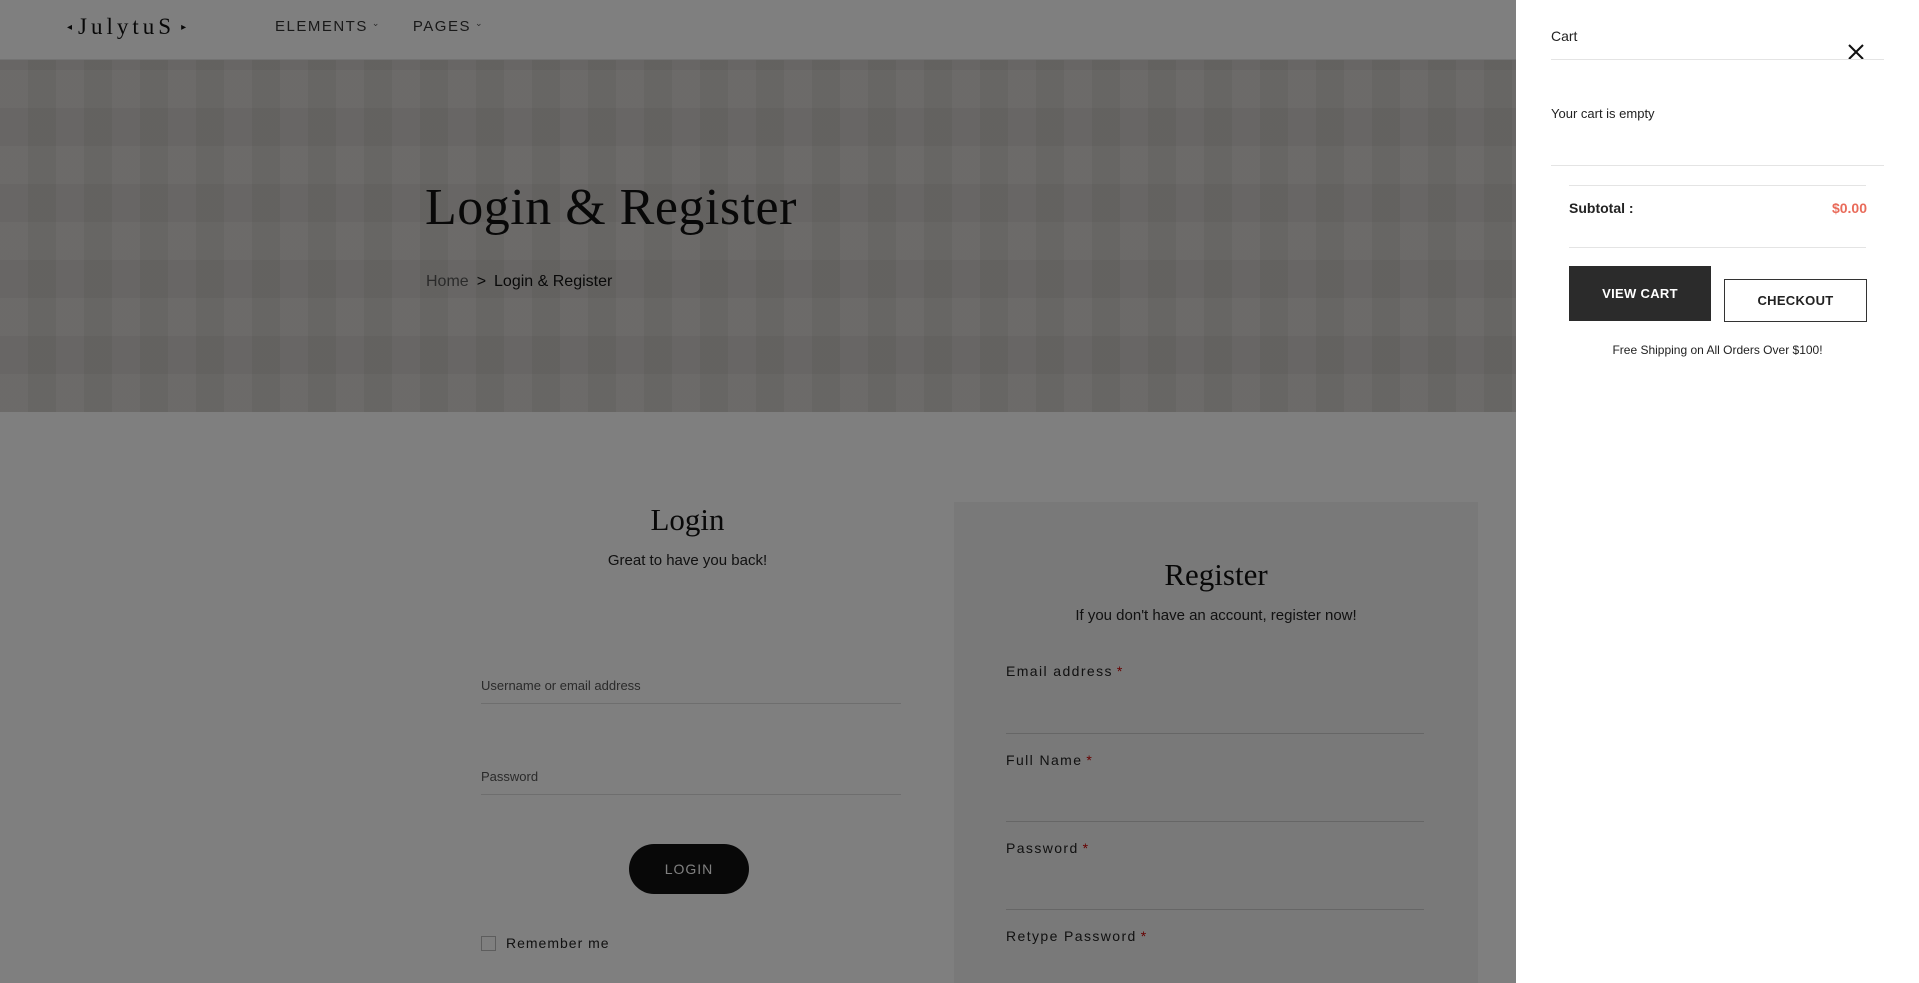 The image size is (1919, 983). I want to click on cart-empty-message: Your cart is empty, so click(1603, 113).